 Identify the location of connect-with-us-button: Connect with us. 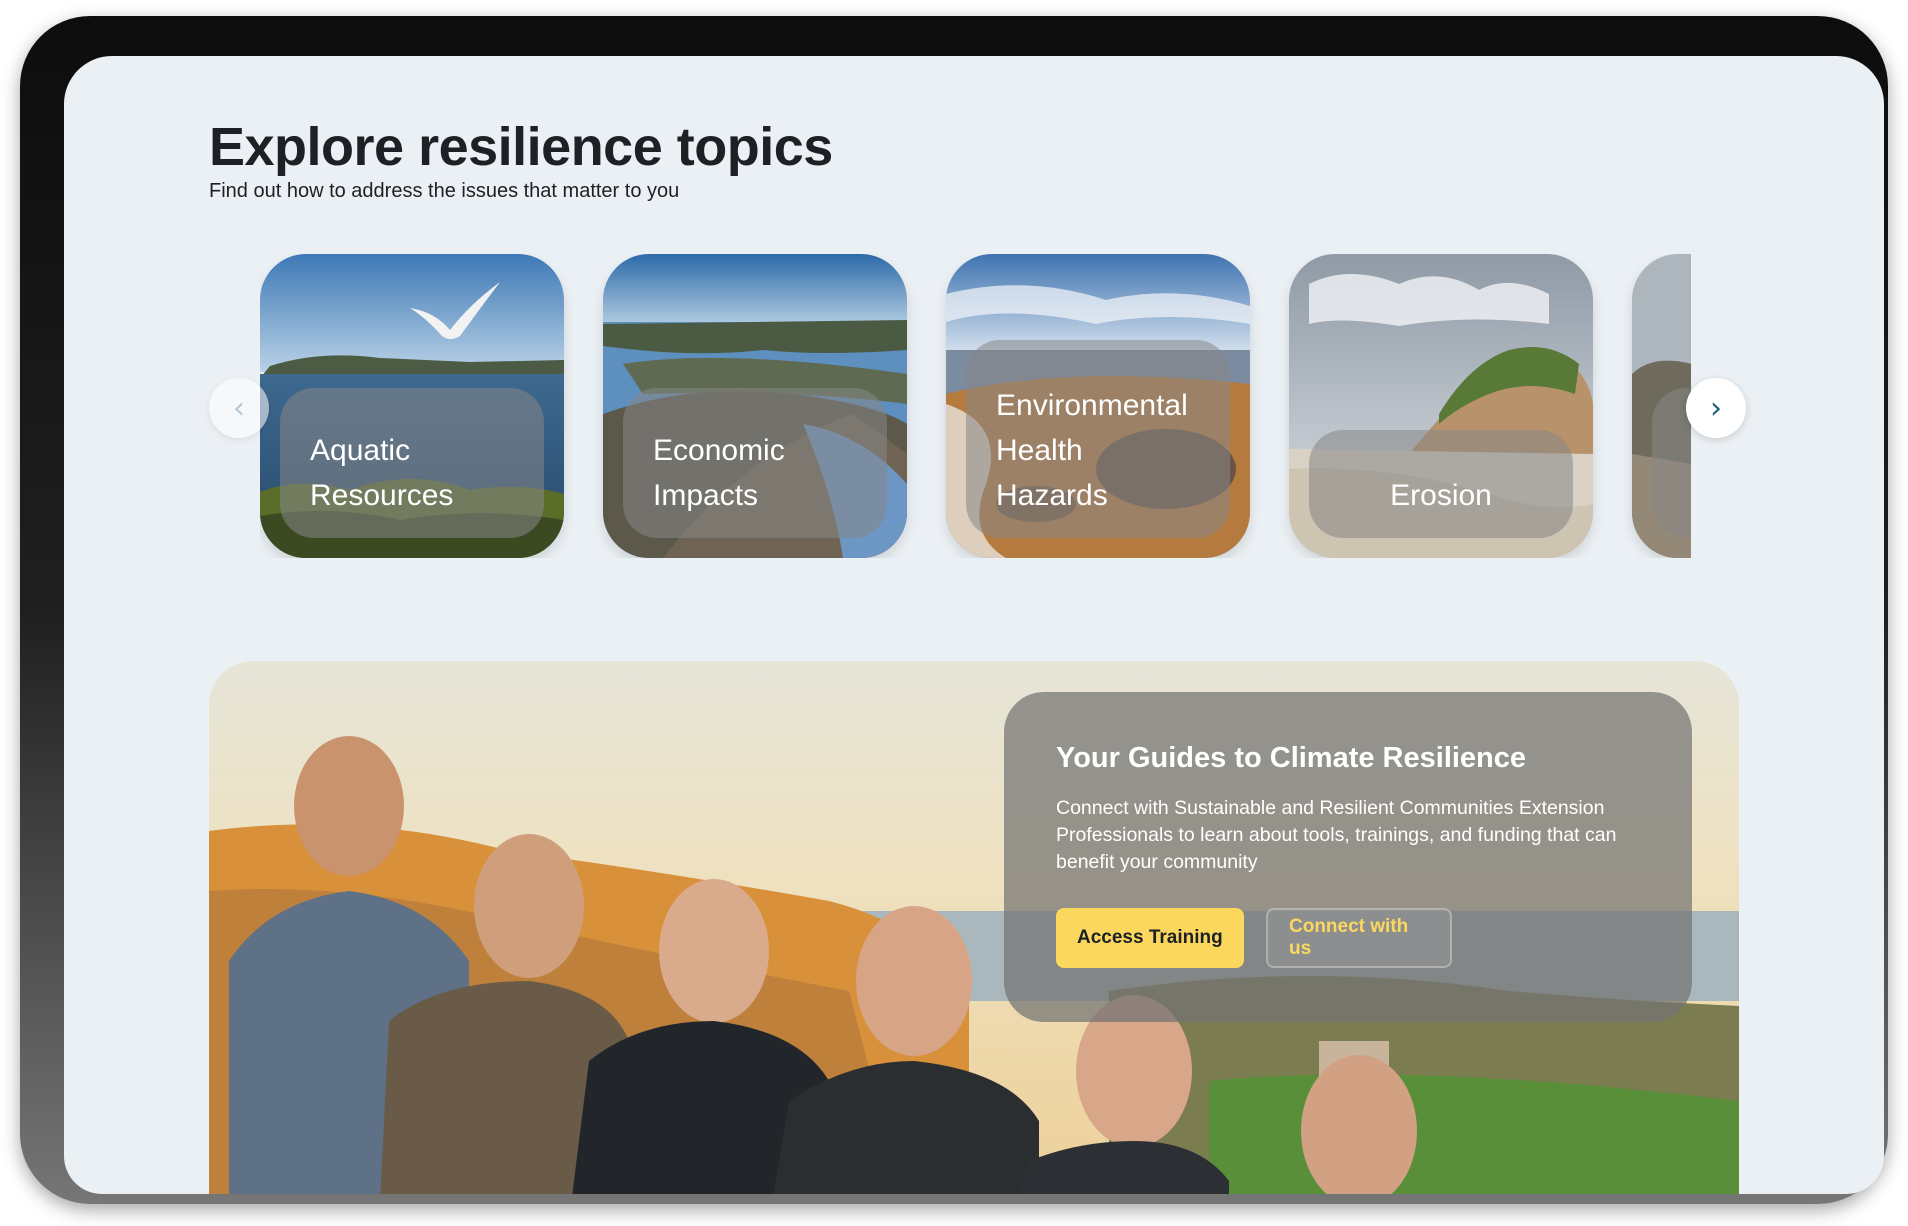
(1359, 938).